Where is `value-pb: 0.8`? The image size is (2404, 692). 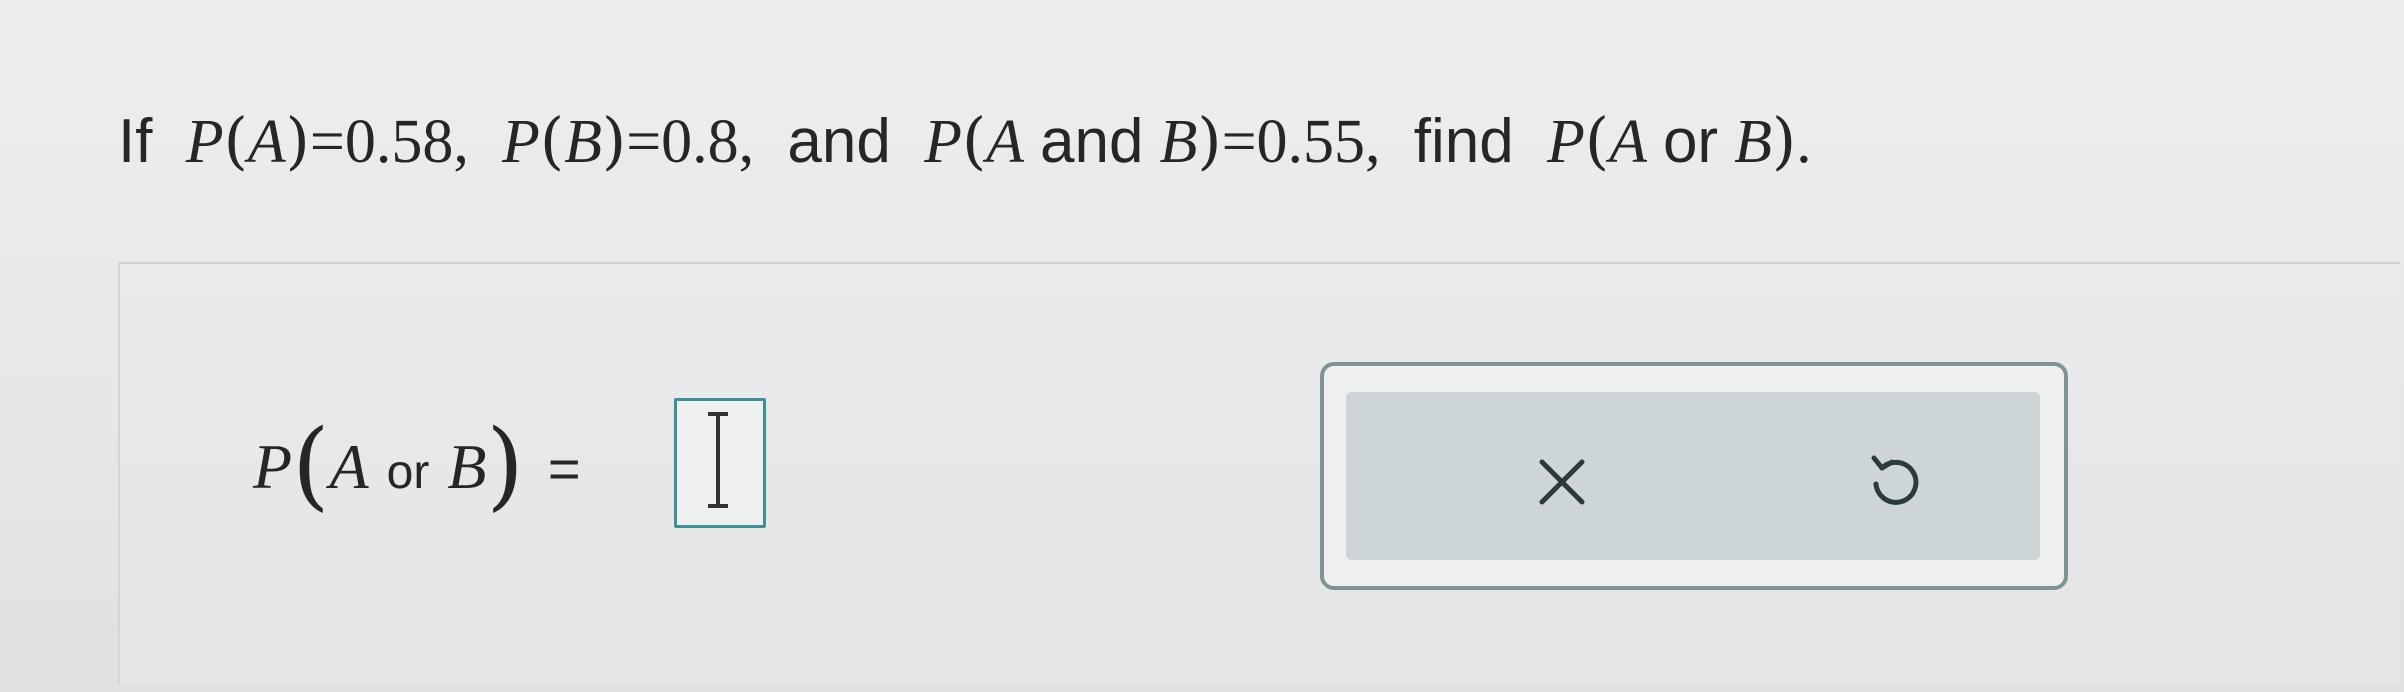
value-pb: 0.8 is located at coordinates (700, 142).